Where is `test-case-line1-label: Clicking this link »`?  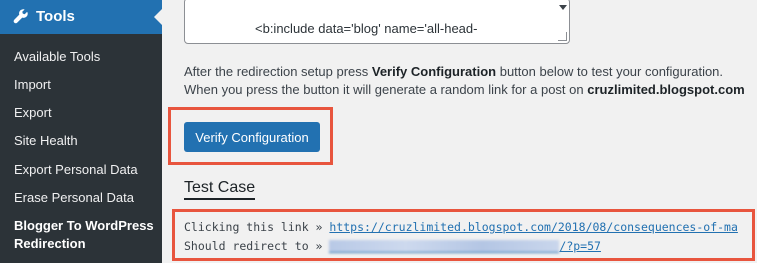
test-case-line1-label: Clicking this link » is located at coordinates (257, 227).